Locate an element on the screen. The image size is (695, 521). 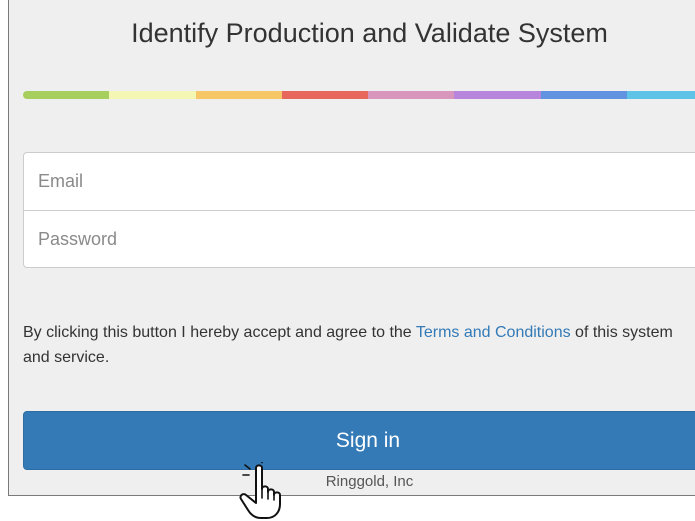
page-title: Identify Production and Validate System is located at coordinates (369, 33).